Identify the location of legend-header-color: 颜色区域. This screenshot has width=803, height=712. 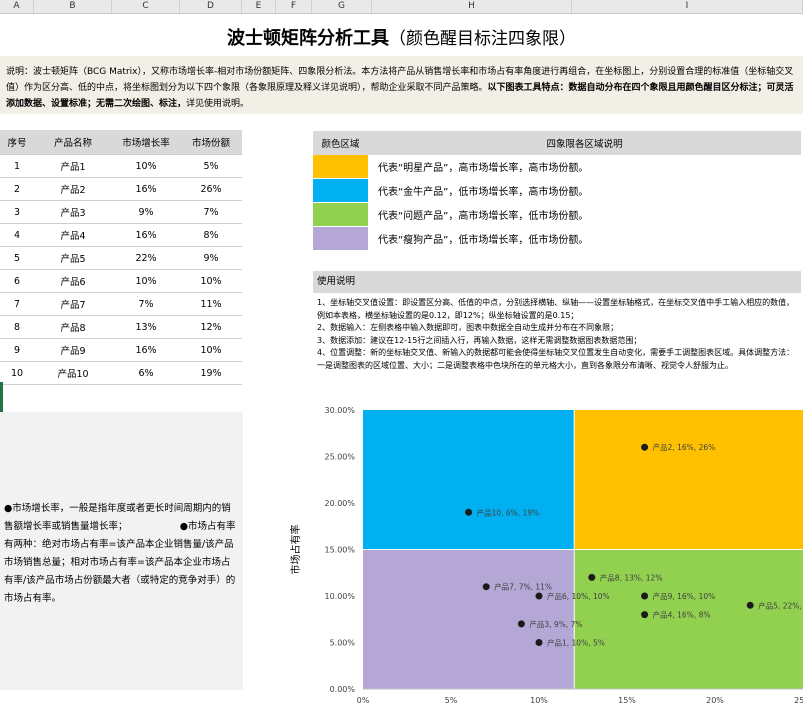
(340, 143).